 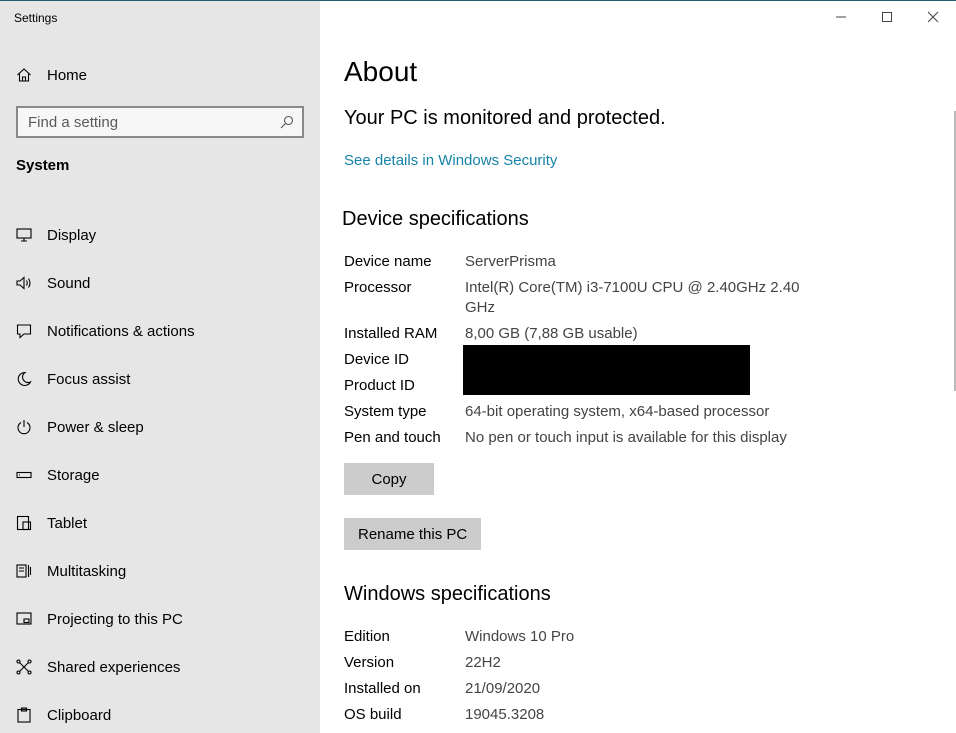 I want to click on sidebar-item-focus-assist: Focus assist, so click(x=160, y=379).